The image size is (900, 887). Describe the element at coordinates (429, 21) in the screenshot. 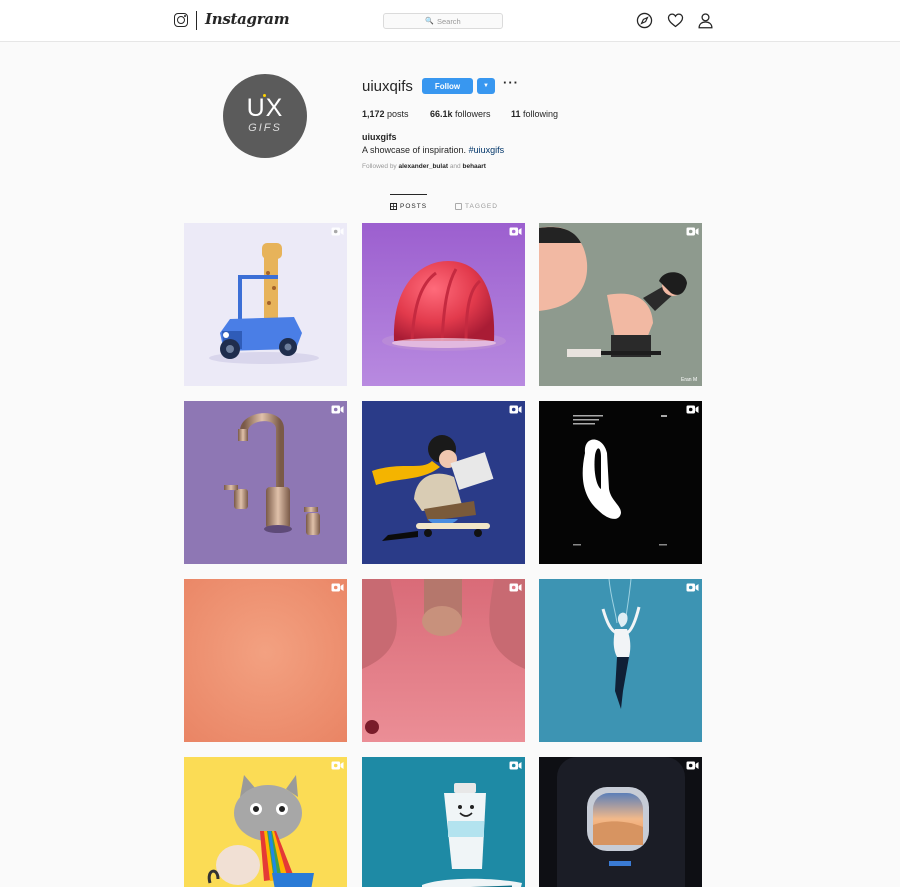

I see `search-icon: 🔍` at that location.